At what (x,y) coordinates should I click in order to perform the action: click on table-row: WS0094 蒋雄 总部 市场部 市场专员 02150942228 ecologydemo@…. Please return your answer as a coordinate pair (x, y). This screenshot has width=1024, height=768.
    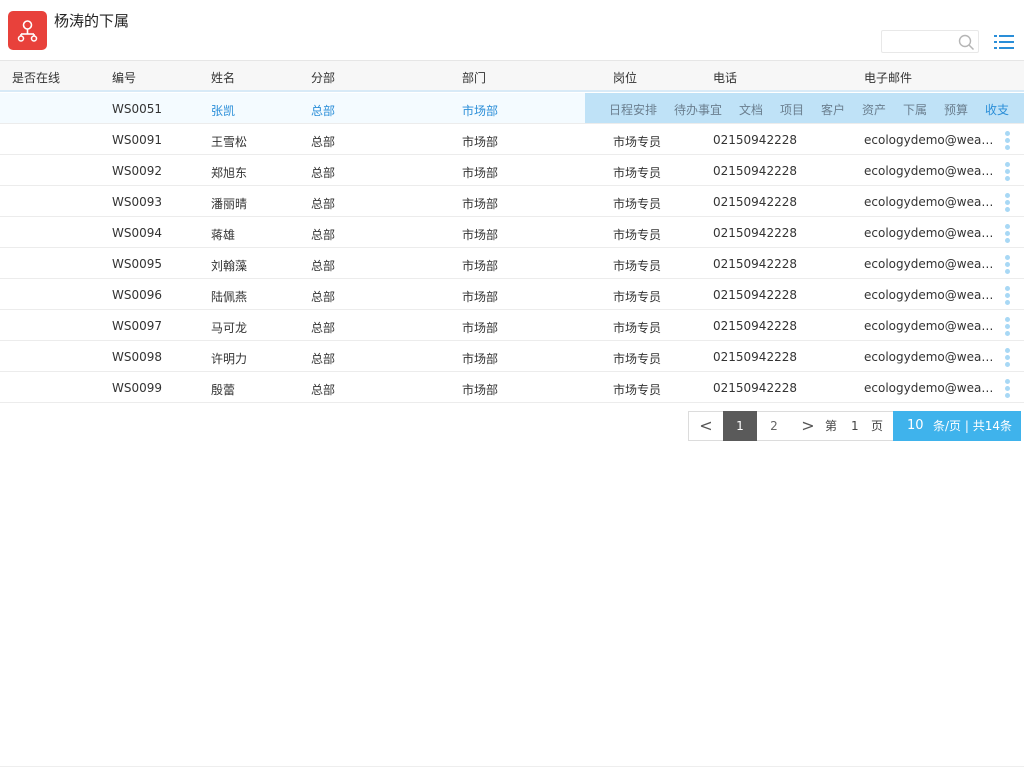
    Looking at the image, I should click on (512, 232).